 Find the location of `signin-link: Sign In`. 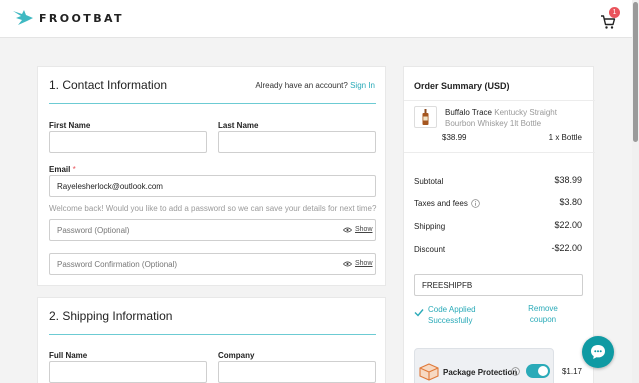

signin-link: Sign In is located at coordinates (362, 85).